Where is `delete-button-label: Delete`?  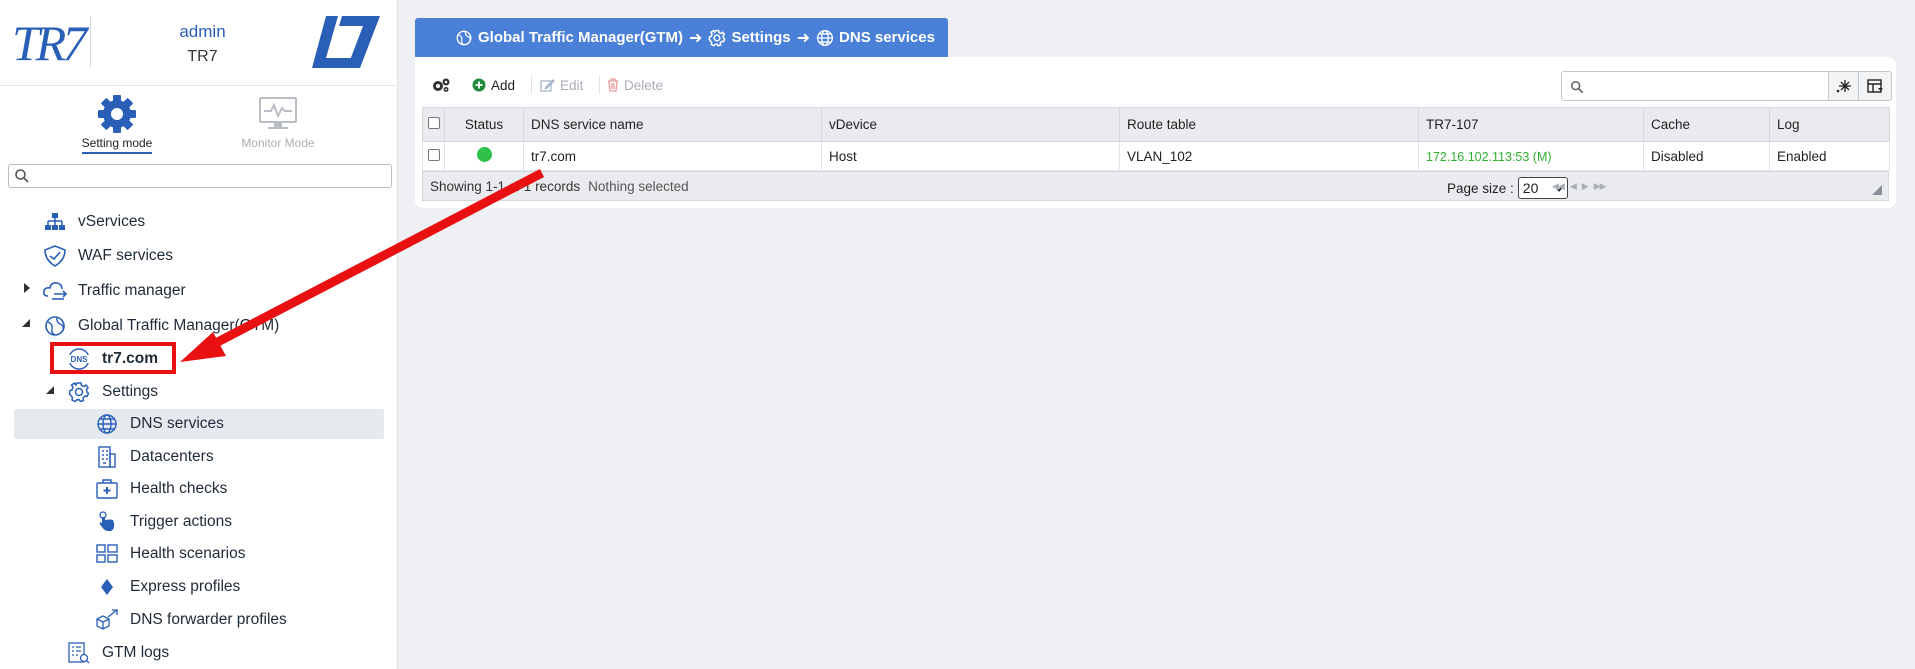
delete-button-label: Delete is located at coordinates (644, 85).